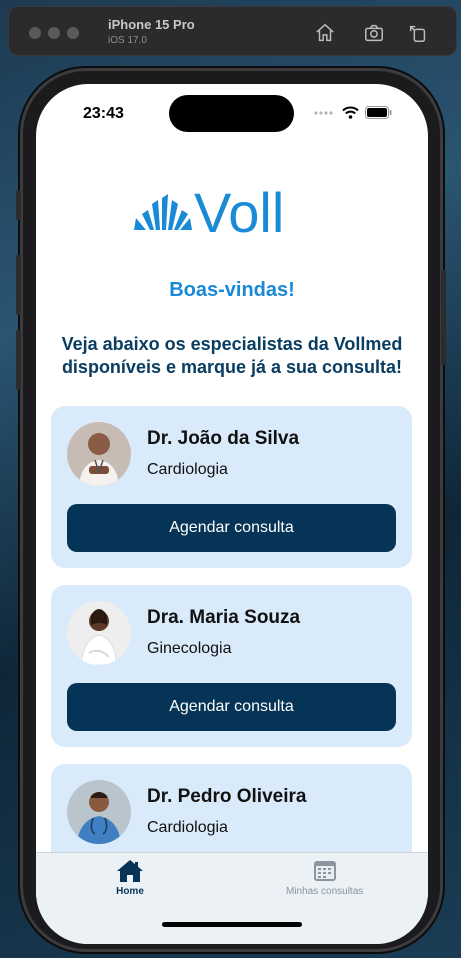 The image size is (461, 958). Describe the element at coordinates (18, 360) in the screenshot. I see `volume-down-button` at that location.